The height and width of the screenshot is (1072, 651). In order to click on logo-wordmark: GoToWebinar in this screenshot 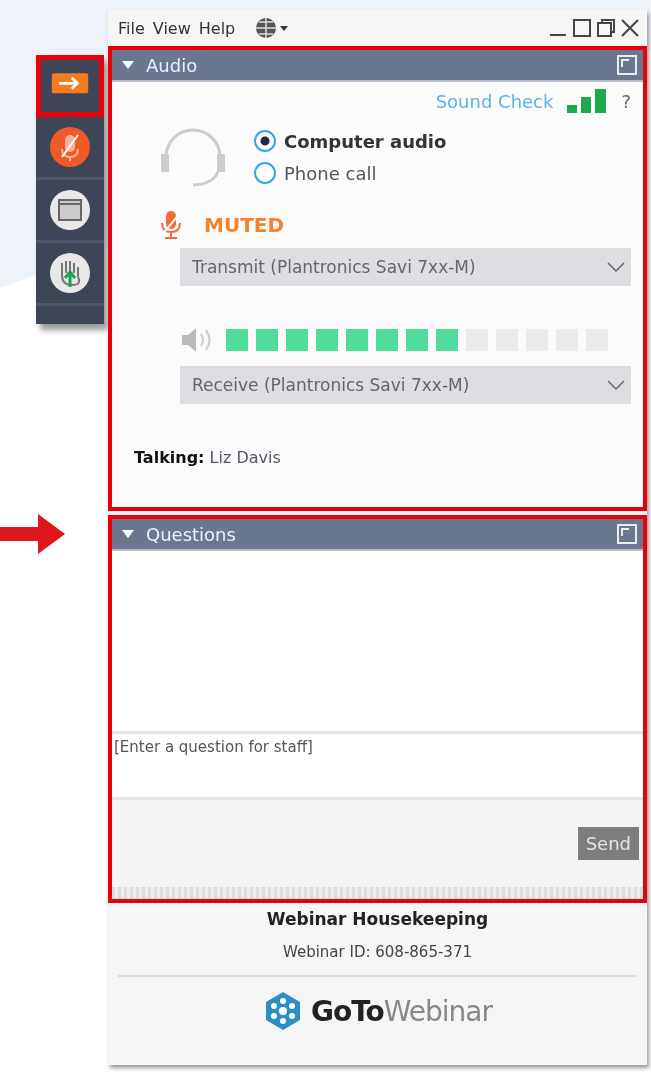, I will do `click(401, 1011)`.